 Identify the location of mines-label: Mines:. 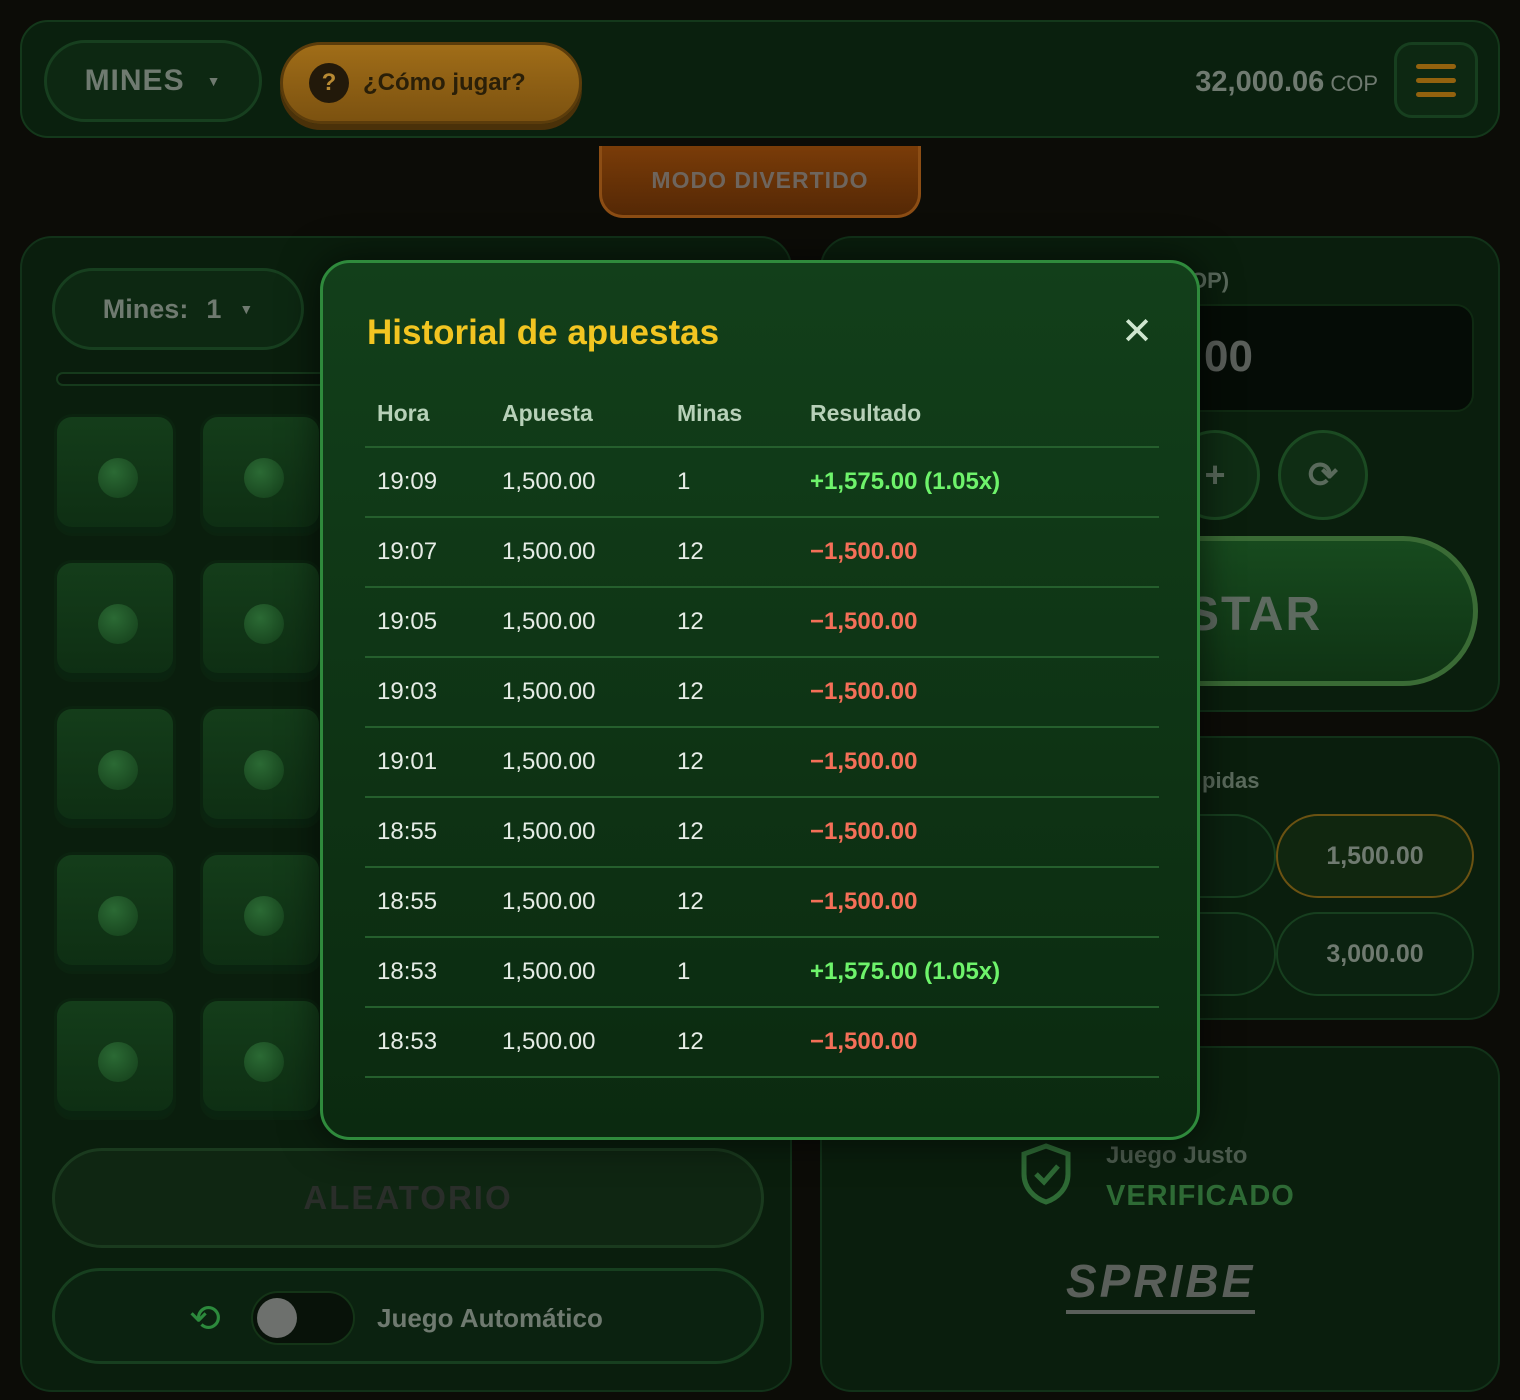
(145, 308).